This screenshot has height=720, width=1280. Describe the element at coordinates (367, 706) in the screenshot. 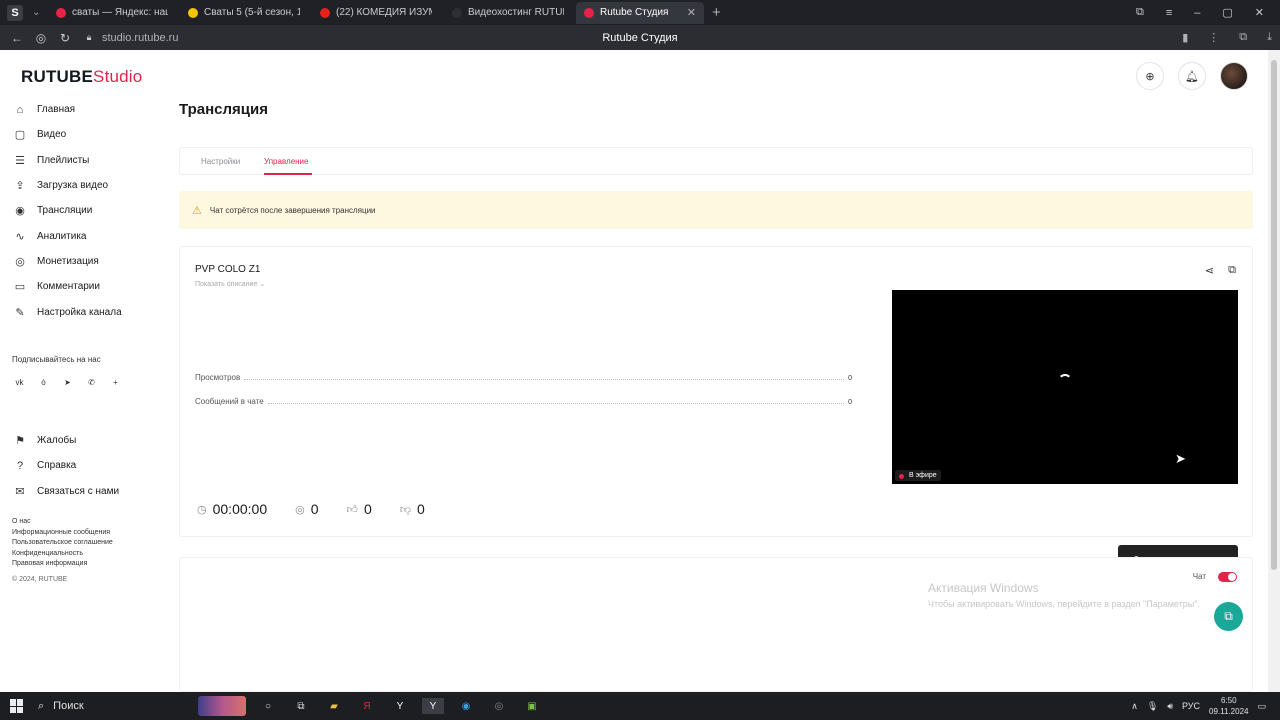

I see `yandex-icon: Я` at that location.